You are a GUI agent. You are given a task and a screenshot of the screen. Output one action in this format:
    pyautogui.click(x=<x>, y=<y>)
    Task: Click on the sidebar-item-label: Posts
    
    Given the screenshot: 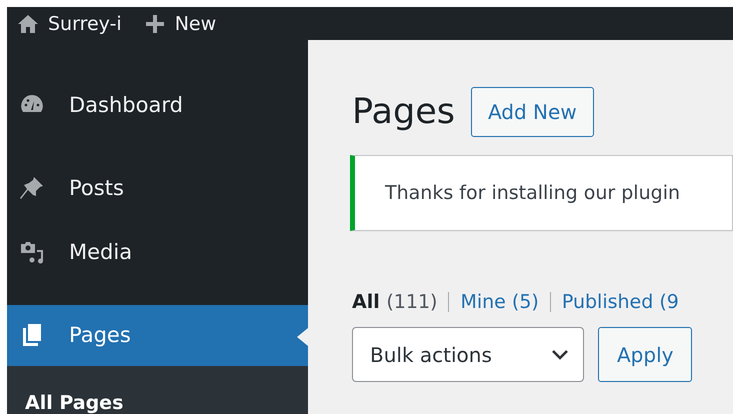 What is the action you would take?
    pyautogui.click(x=96, y=188)
    